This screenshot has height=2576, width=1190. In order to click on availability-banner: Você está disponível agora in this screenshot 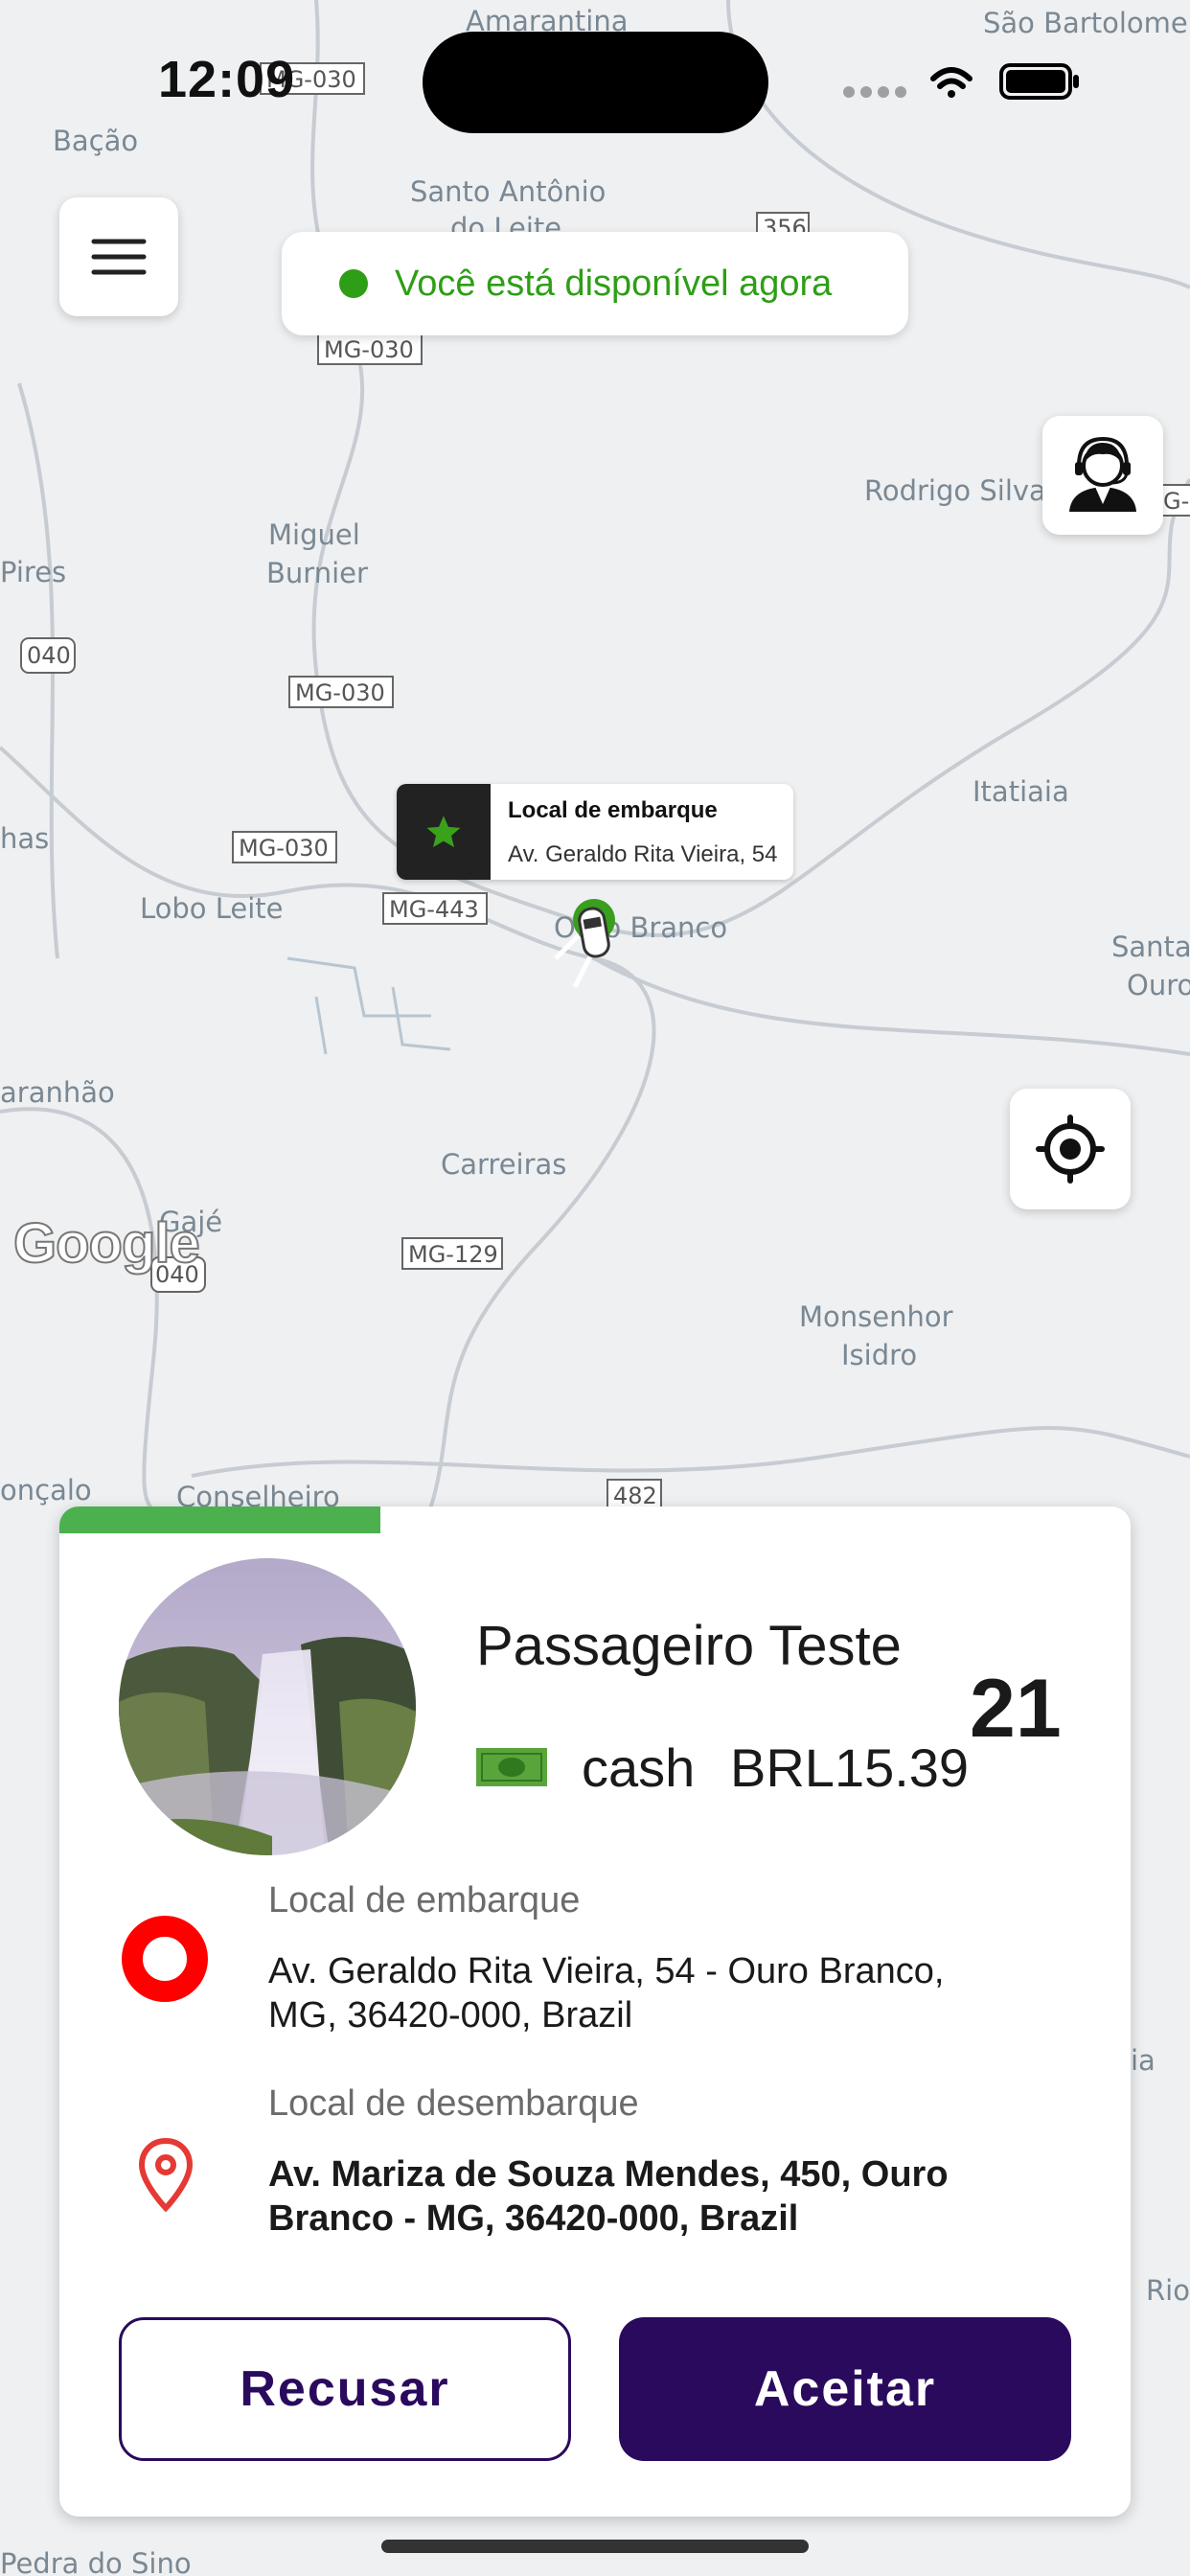, I will do `click(595, 283)`.